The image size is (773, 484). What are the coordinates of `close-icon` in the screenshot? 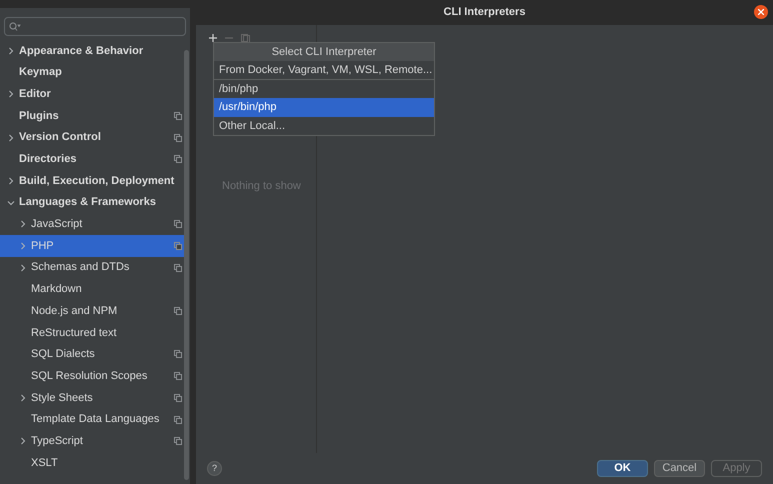 It's located at (761, 12).